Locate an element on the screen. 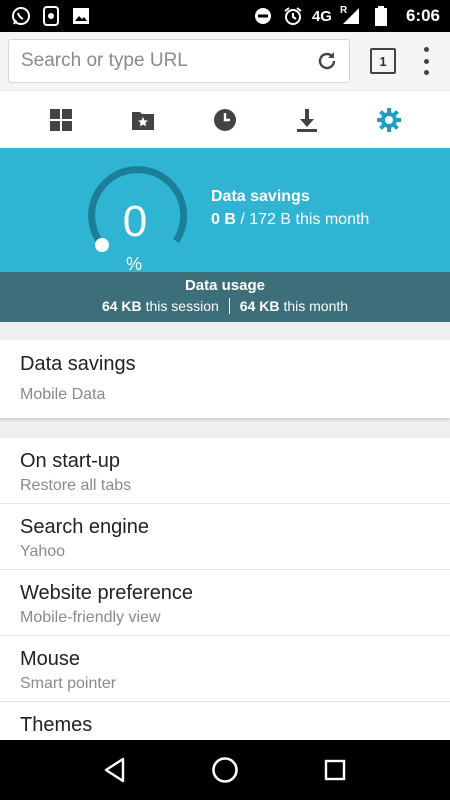  battery-icon is located at coordinates (381, 16).